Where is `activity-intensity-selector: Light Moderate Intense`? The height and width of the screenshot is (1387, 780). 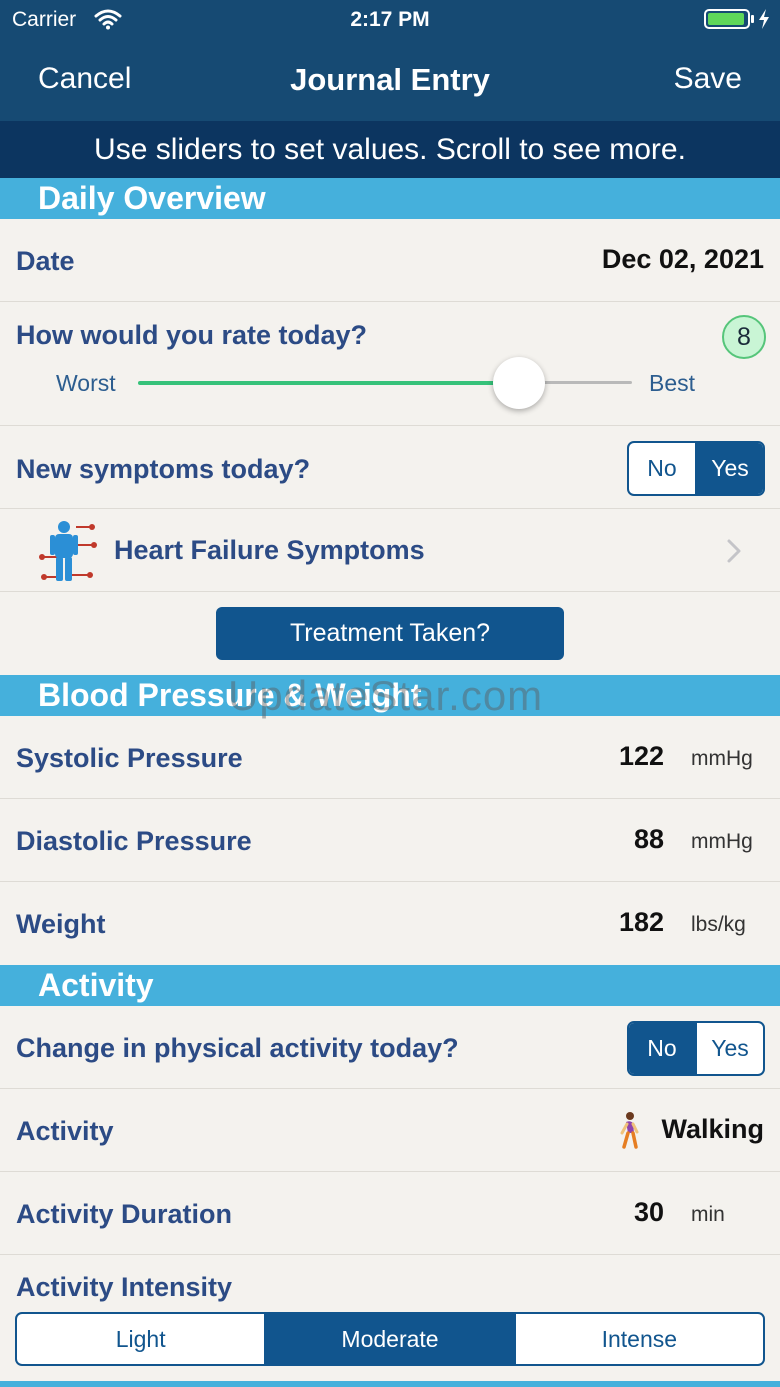
activity-intensity-selector: Light Moderate Intense is located at coordinates (390, 1339).